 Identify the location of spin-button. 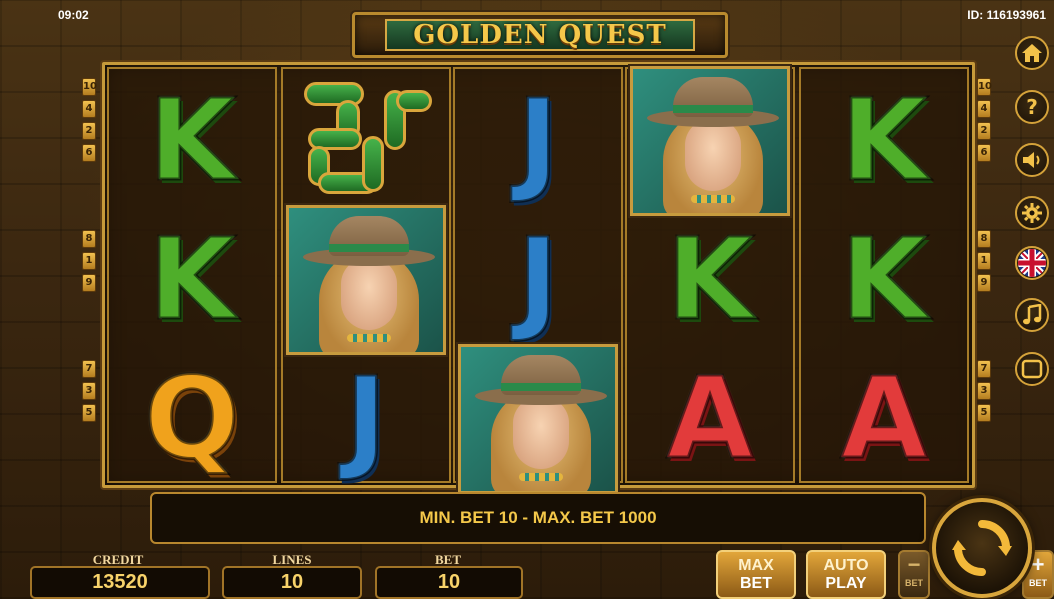
(982, 548).